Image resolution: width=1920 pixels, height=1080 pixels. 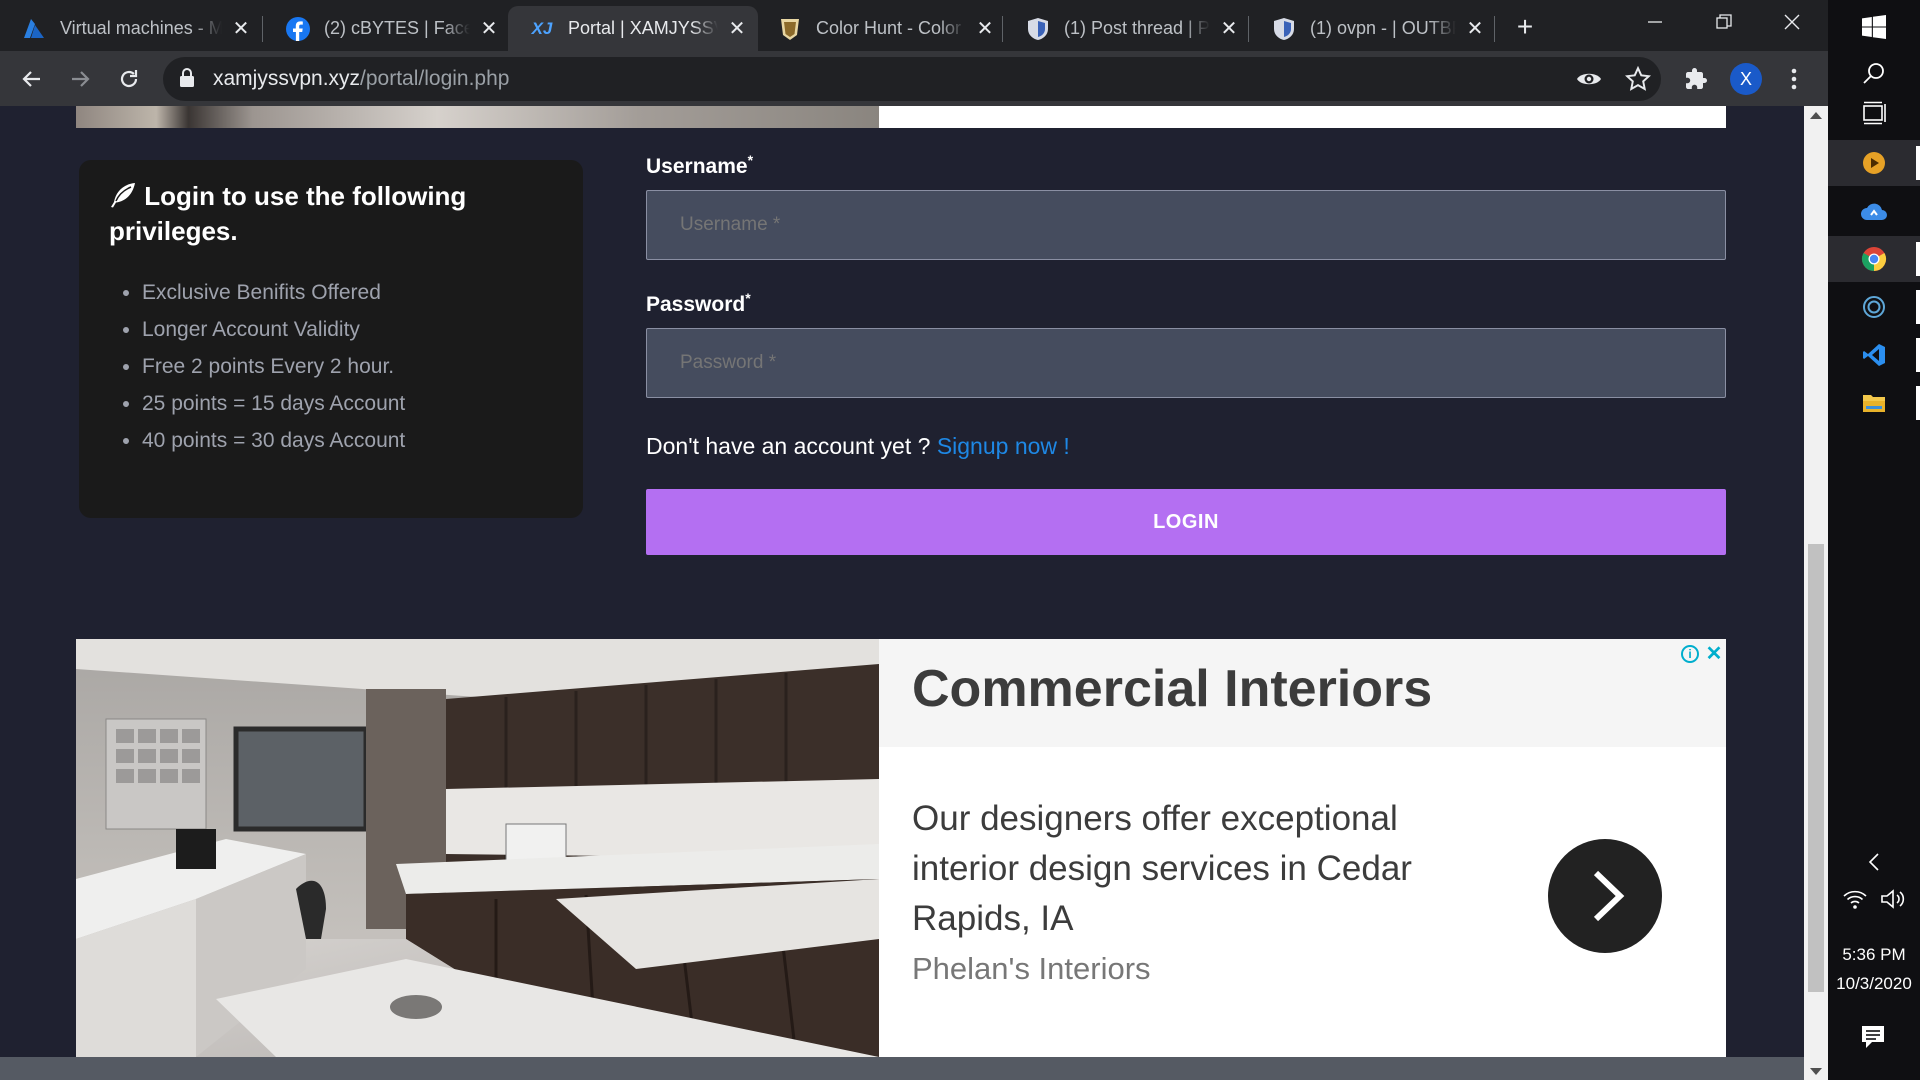 What do you see at coordinates (1003, 446) in the screenshot?
I see `signup-link: Signup now !` at bounding box center [1003, 446].